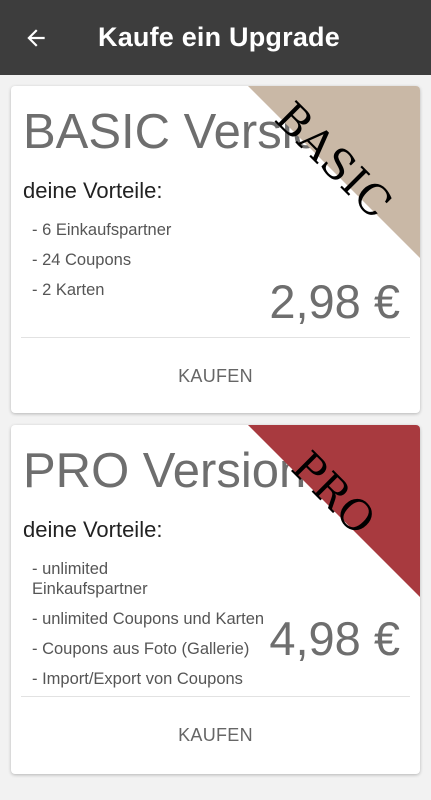 The image size is (431, 800). Describe the element at coordinates (334, 301) in the screenshot. I see `plan-price: 2,98 €` at that location.